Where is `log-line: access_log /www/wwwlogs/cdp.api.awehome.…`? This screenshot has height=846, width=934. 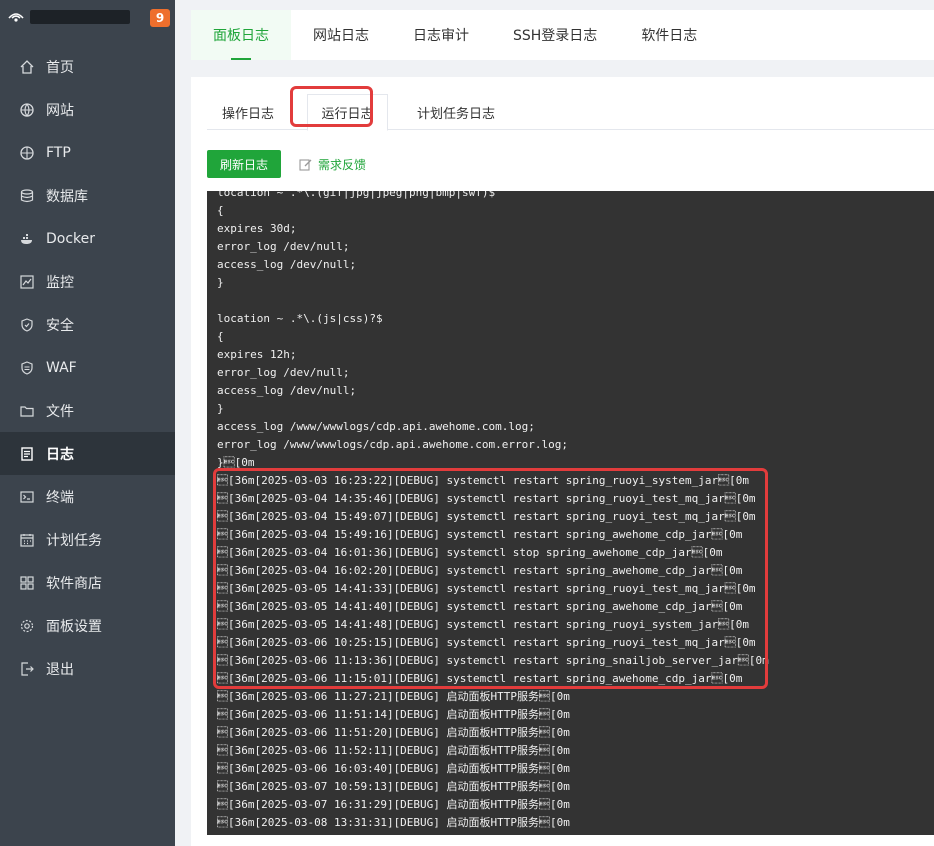
log-line: access_log /www/wwwlogs/cdp.api.awehome.… is located at coordinates (376, 426).